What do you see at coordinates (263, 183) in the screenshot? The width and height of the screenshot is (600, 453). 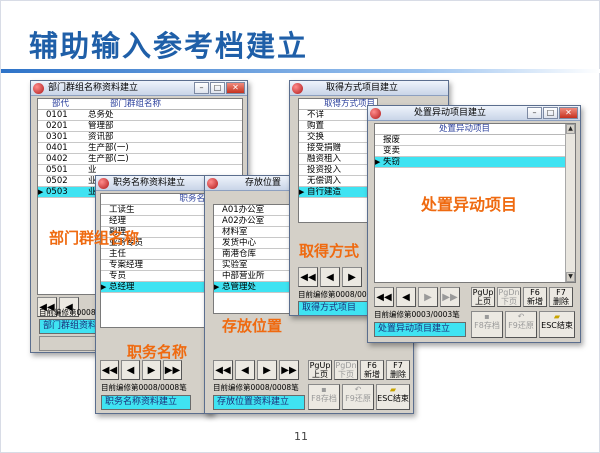 I see `loc-window-title: 存放位置` at bounding box center [263, 183].